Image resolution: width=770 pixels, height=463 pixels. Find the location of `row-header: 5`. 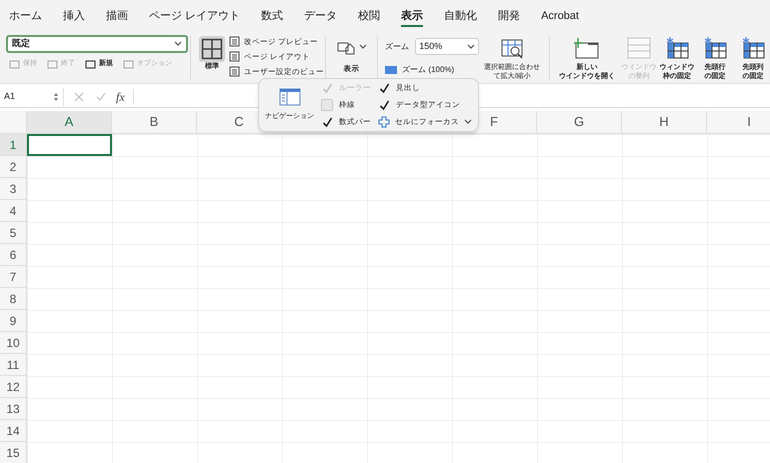

row-header: 5 is located at coordinates (13, 233).